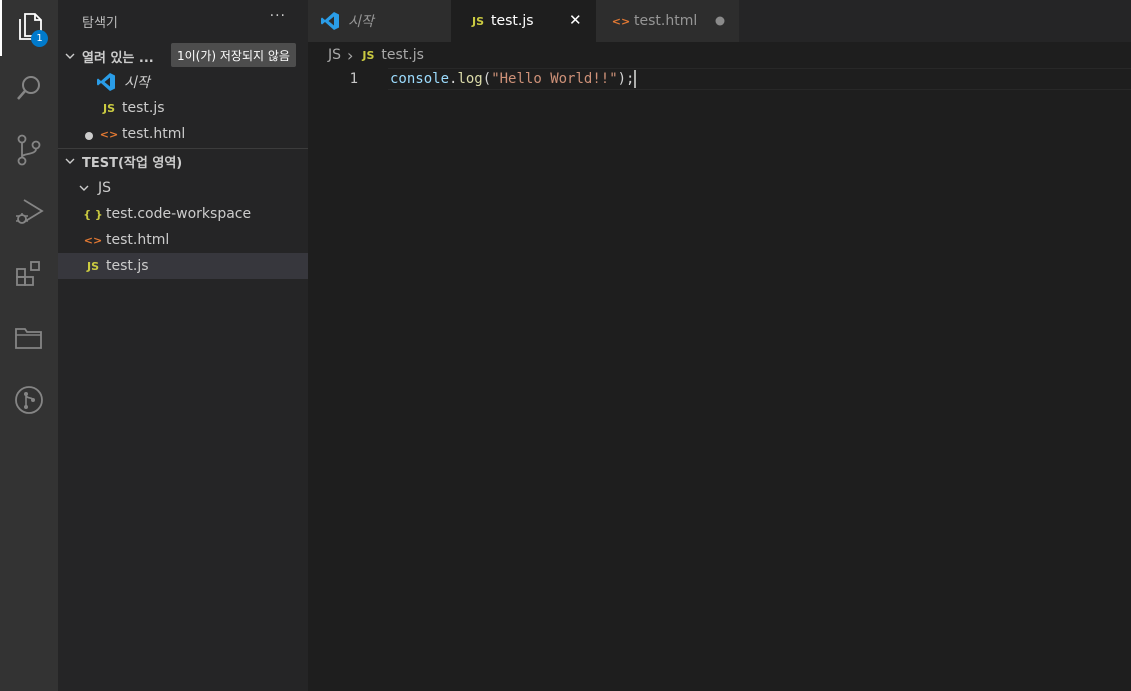 The width and height of the screenshot is (1131, 691). What do you see at coordinates (138, 240) in the screenshot?
I see `file-label: test.html` at bounding box center [138, 240].